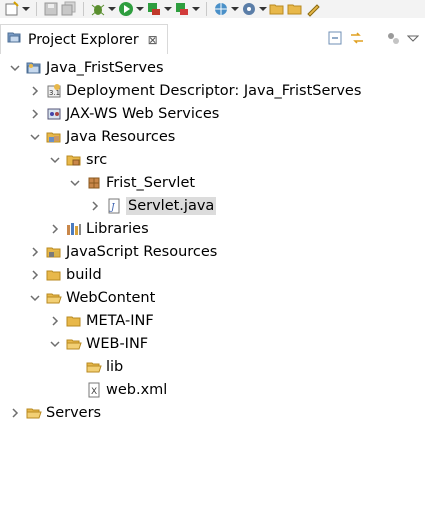 This screenshot has height=517, width=425. Describe the element at coordinates (120, 320) in the screenshot. I see `tree-item-label: META-INF` at that location.